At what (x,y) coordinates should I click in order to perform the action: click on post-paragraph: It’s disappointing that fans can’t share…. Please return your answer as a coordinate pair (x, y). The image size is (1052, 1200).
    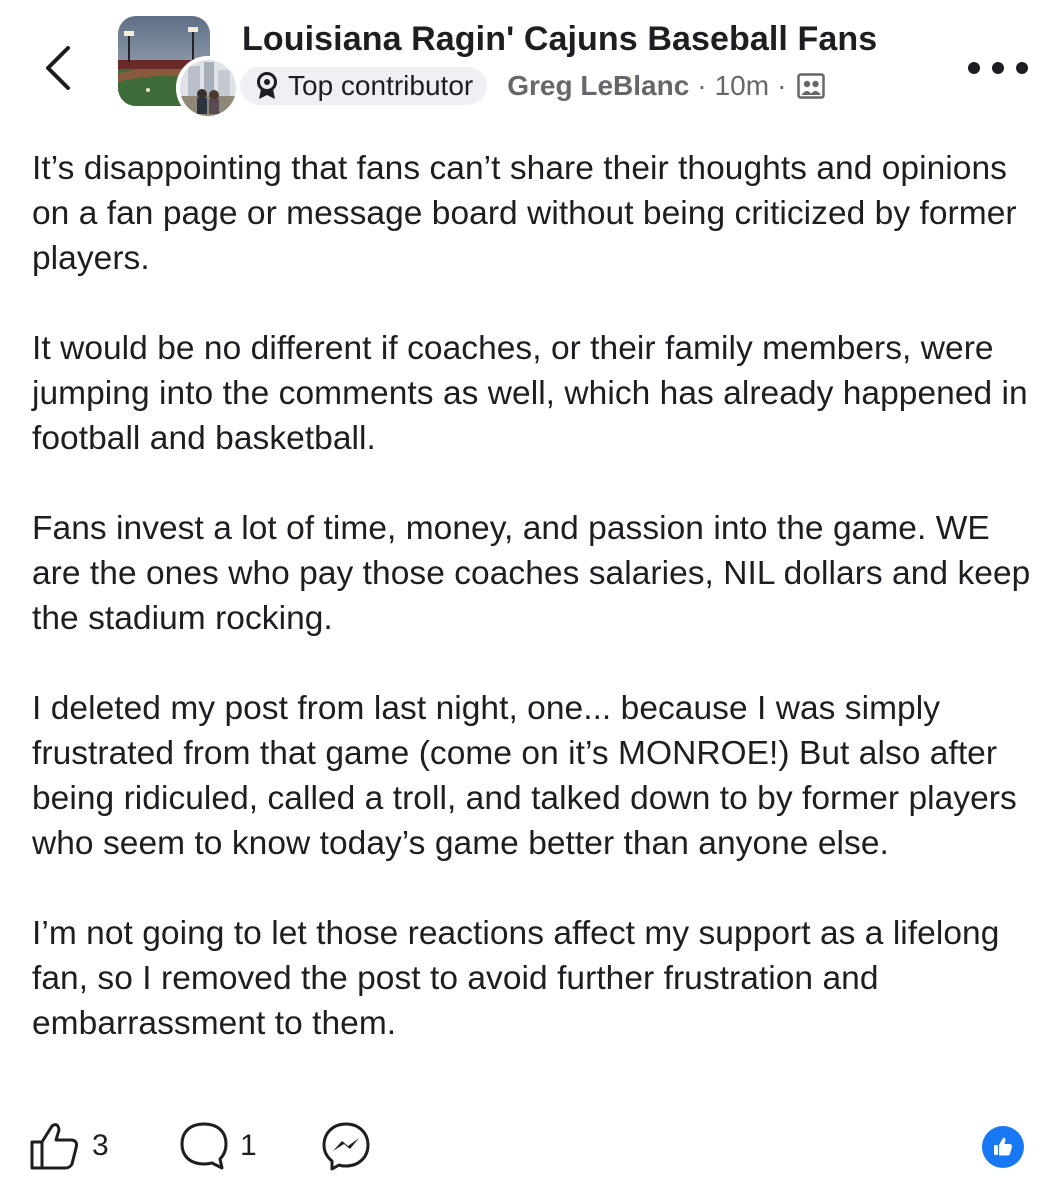
    Looking at the image, I should click on (524, 213).